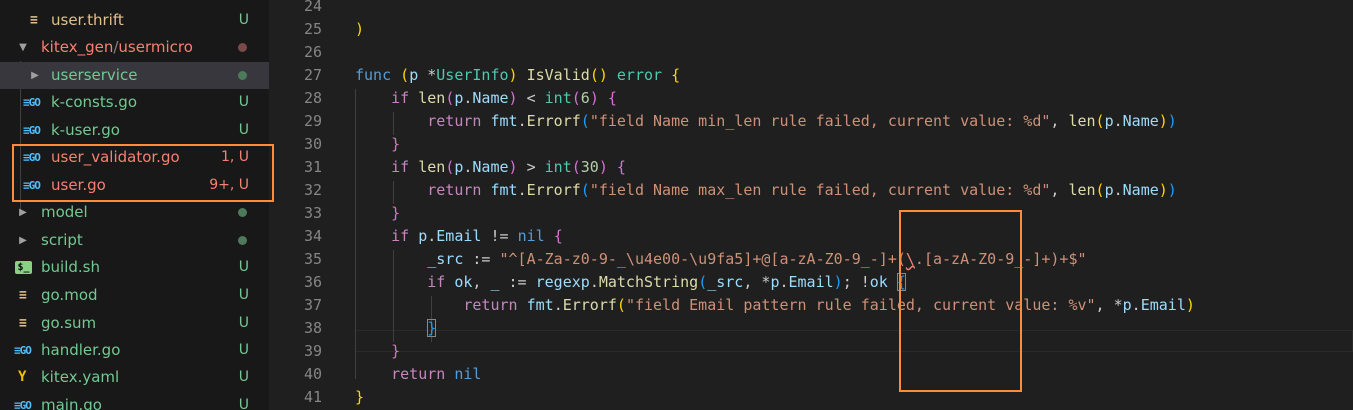 The image size is (1353, 410). Describe the element at coordinates (134, 377) in the screenshot. I see `file-item-kitex-yaml: Y kitex.yaml U` at that location.